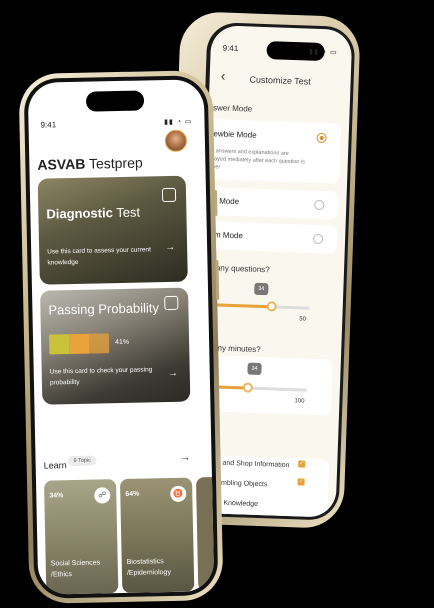 This screenshot has height=608, width=434. I want to click on app-title-bold: ASVAB, so click(61, 164).